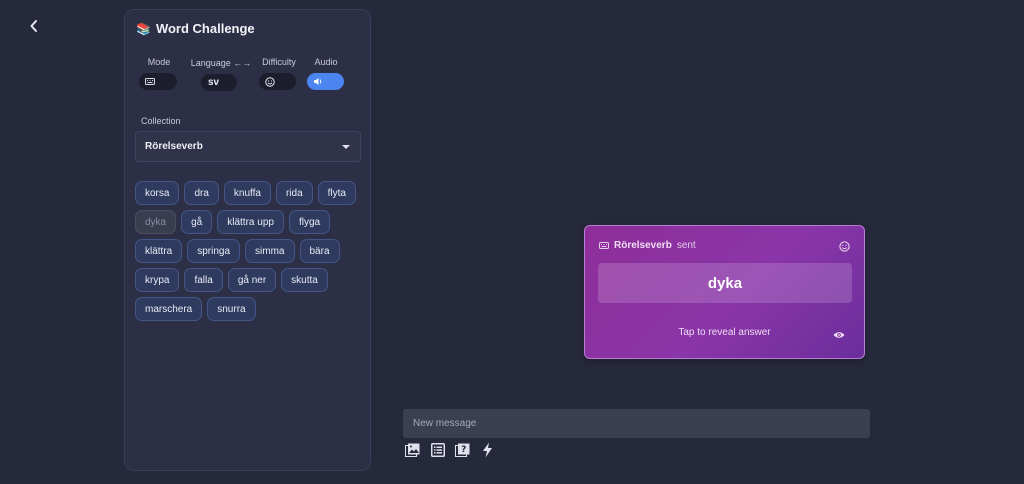 This screenshot has height=484, width=1024. I want to click on list-icon, so click(437, 450).